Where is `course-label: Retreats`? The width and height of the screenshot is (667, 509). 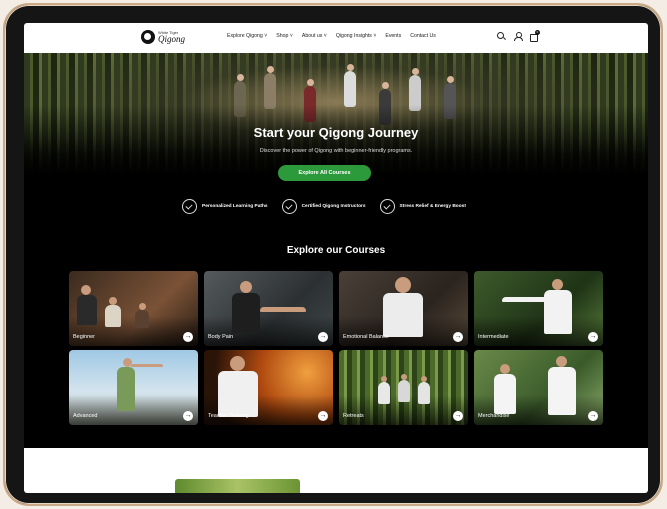 course-label: Retreats is located at coordinates (353, 416).